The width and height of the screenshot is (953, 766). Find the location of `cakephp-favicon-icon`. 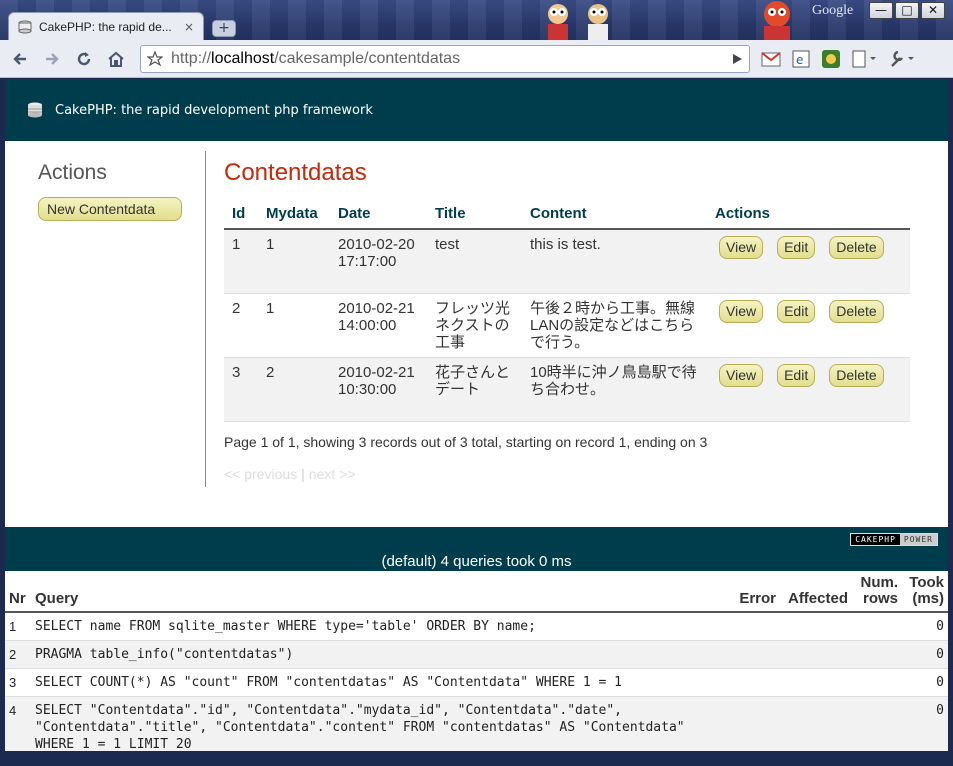

cakephp-favicon-icon is located at coordinates (25, 26).